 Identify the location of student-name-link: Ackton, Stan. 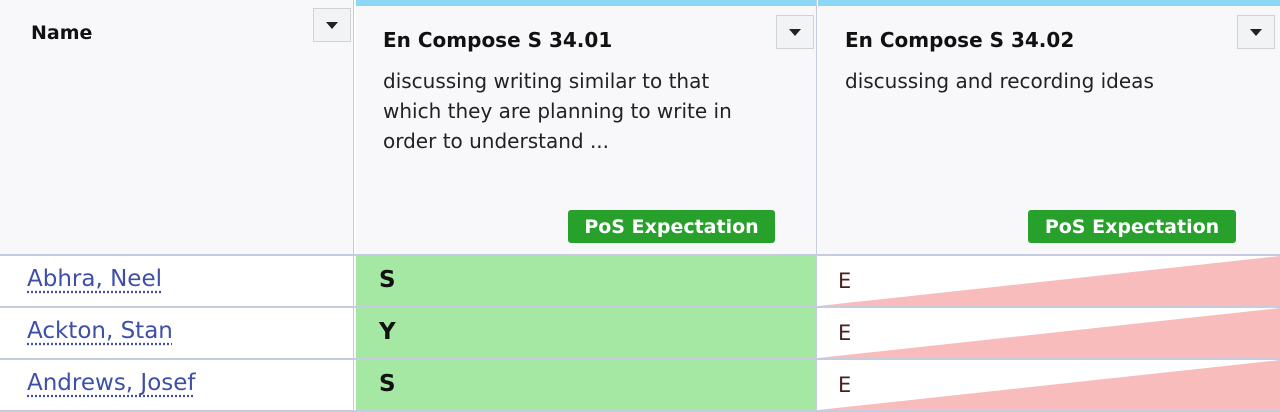
(100, 331).